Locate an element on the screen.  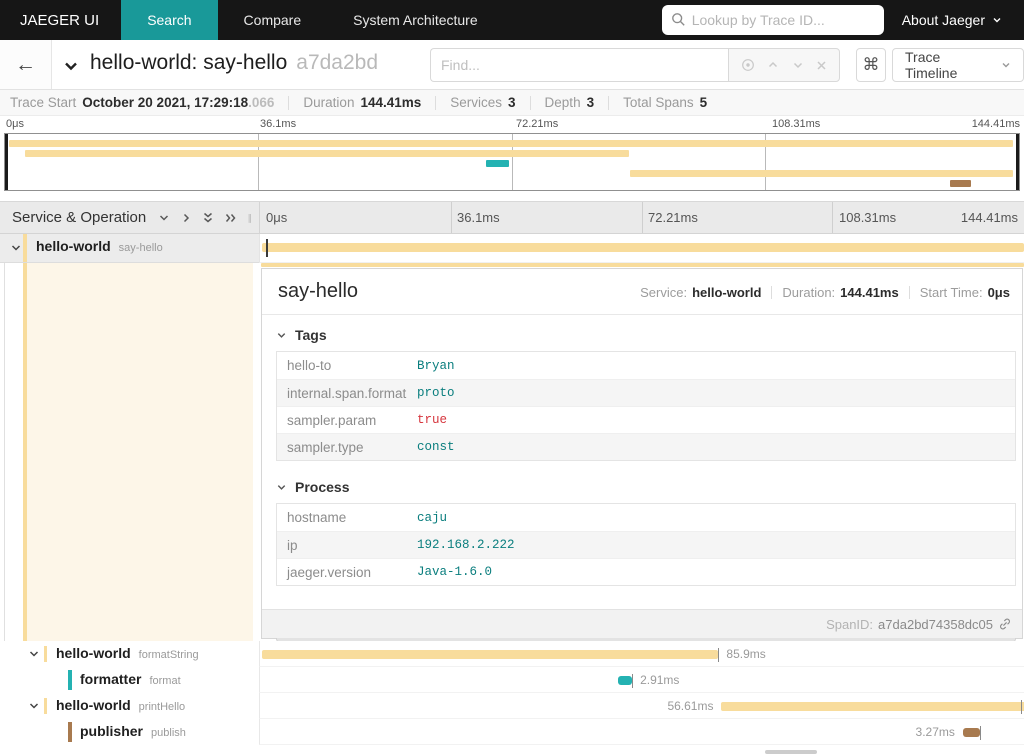
find-input is located at coordinates (579, 65).